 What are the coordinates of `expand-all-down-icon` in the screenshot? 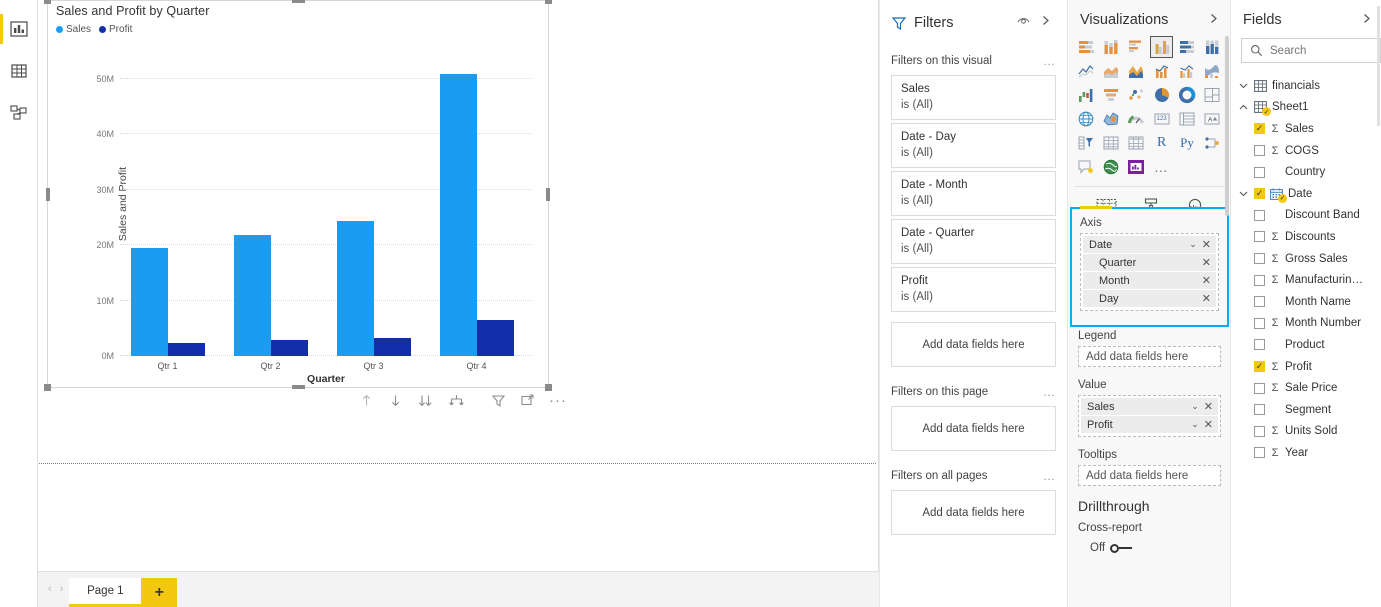 It's located at (456, 400).